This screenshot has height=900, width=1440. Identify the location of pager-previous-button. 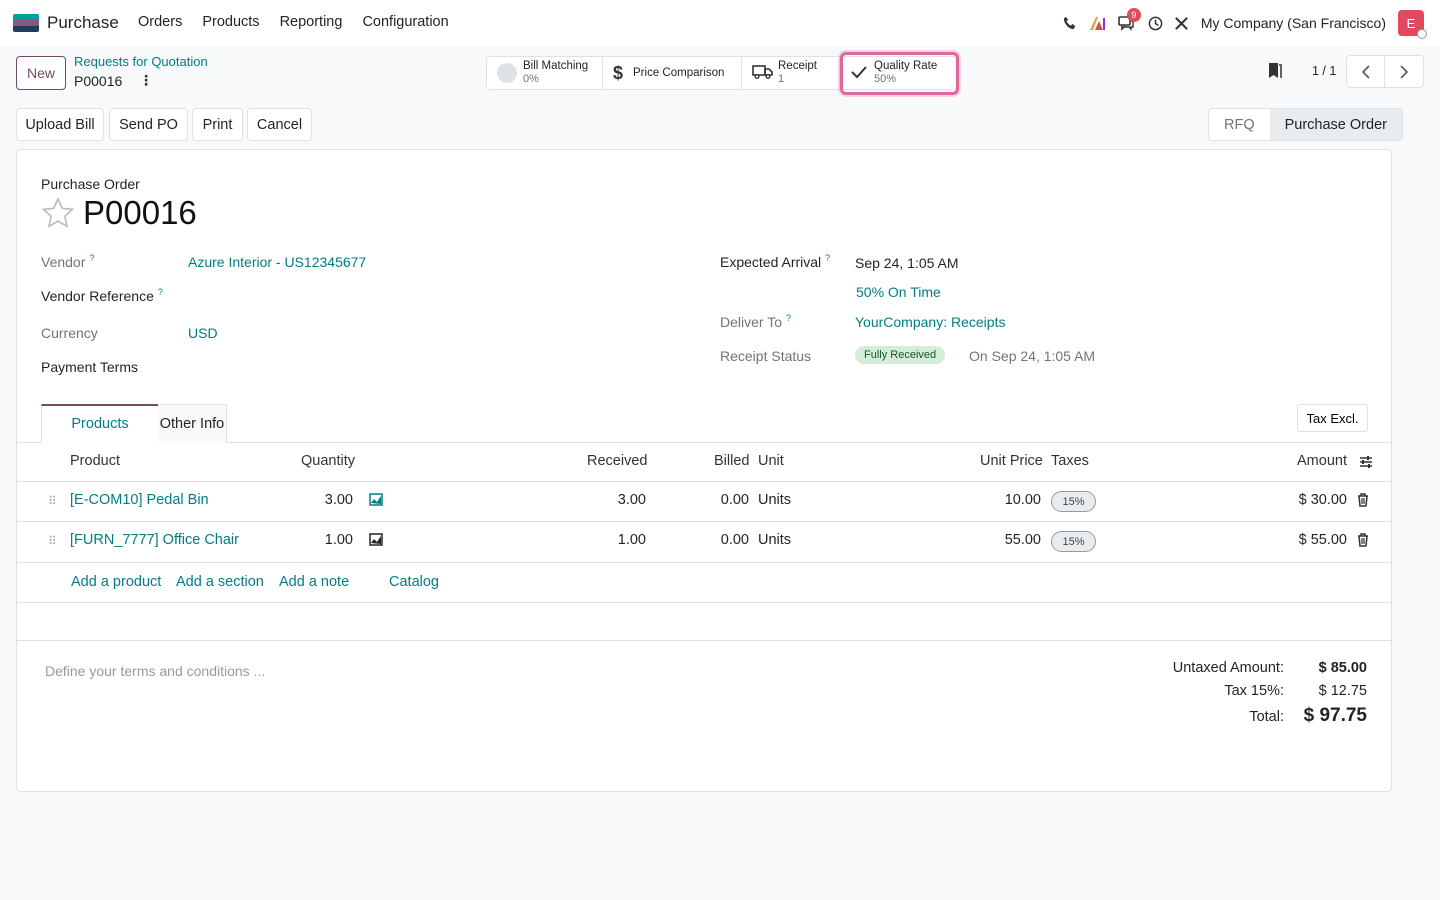
(1366, 71).